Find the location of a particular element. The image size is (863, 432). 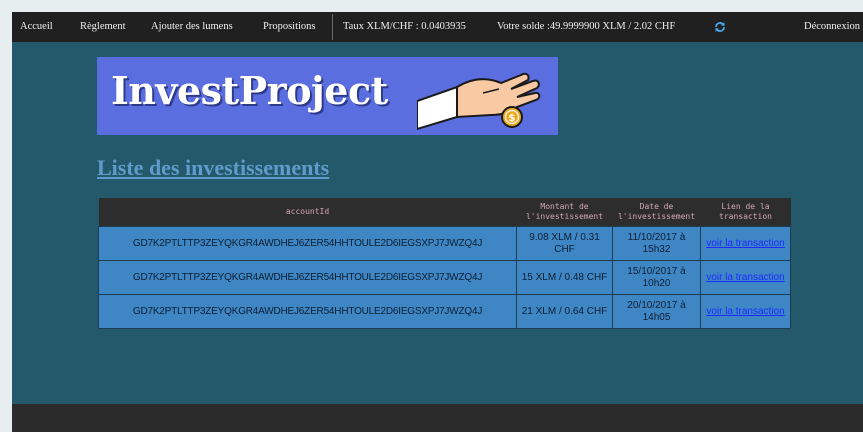

nav-propositions-link: Propositions is located at coordinates (289, 27).